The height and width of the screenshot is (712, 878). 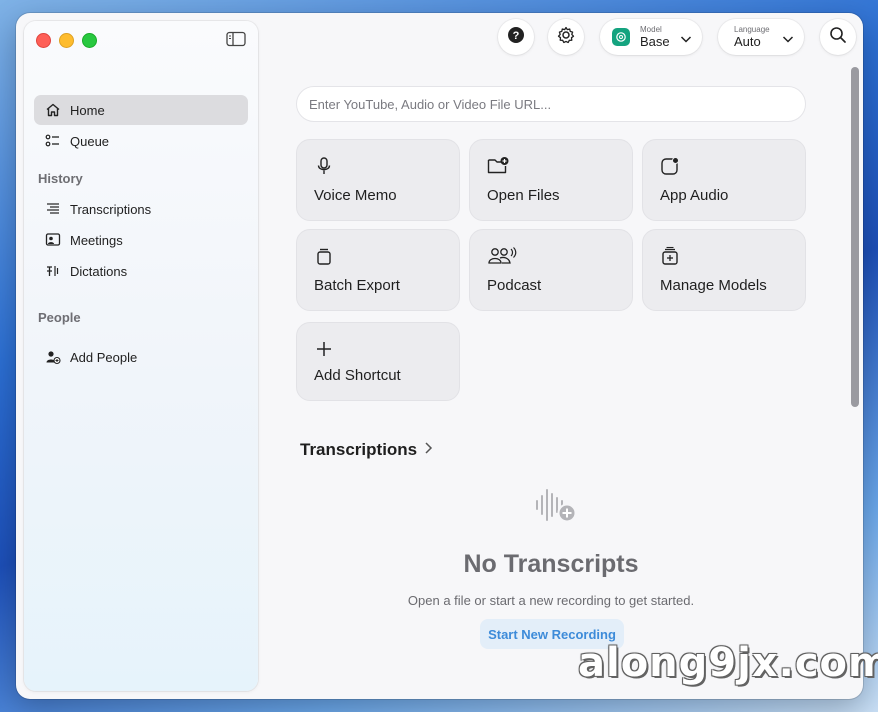 I want to click on card-label: Add Shortcut, so click(x=357, y=375).